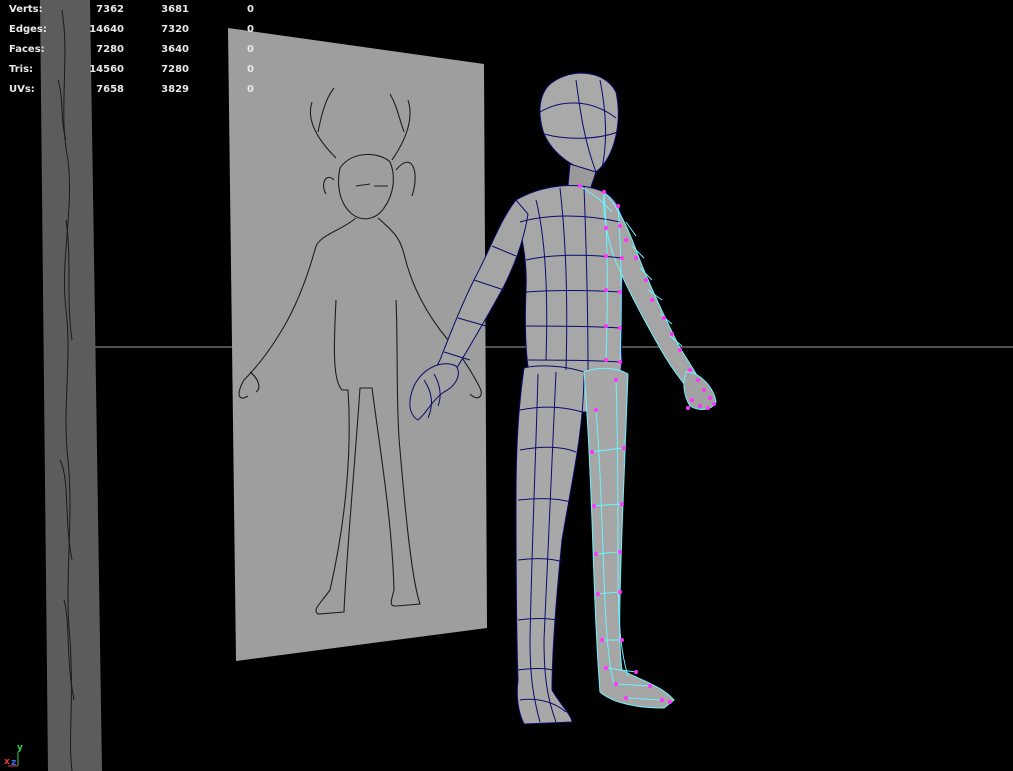  Describe the element at coordinates (175, 69) in the screenshot. I see `hud-selected: 7280` at that location.